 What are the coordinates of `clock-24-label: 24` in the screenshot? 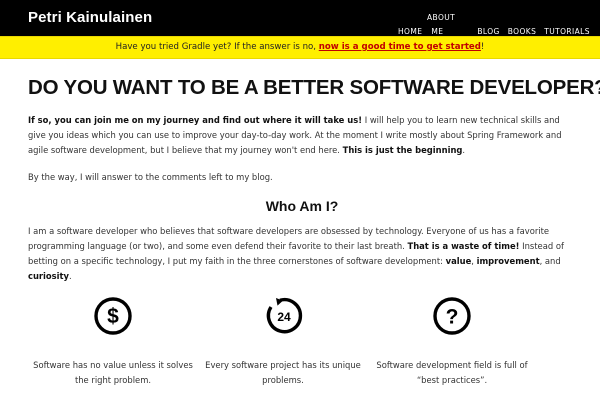 It's located at (284, 317).